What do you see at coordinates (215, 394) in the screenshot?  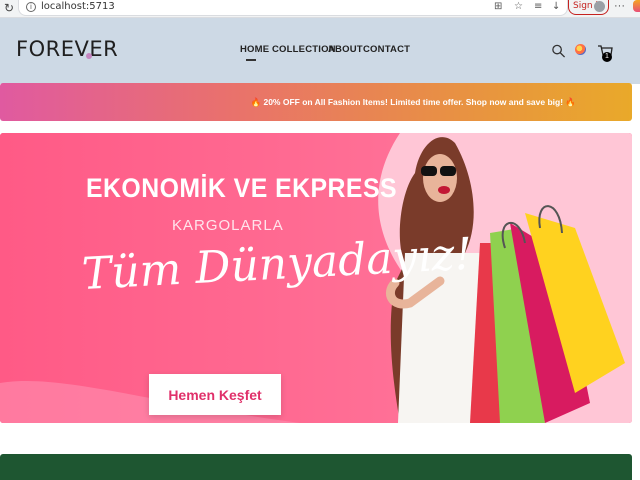 I see `explore-button: Hemen Keşfet` at bounding box center [215, 394].